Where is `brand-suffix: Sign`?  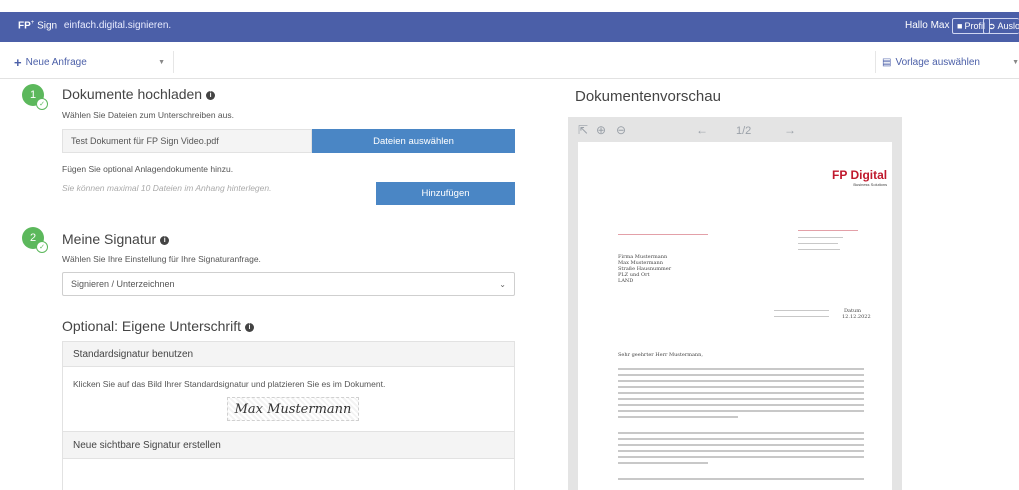
brand-suffix: Sign is located at coordinates (47, 26).